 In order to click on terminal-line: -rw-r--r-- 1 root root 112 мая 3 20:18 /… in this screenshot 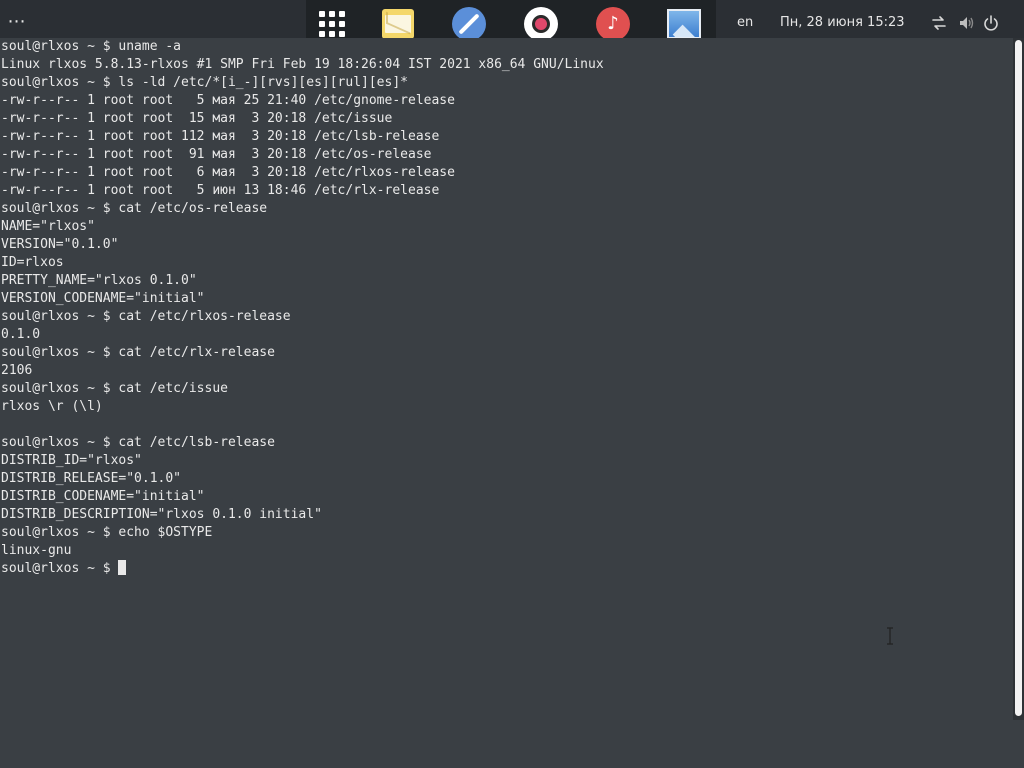, I will do `click(220, 136)`.